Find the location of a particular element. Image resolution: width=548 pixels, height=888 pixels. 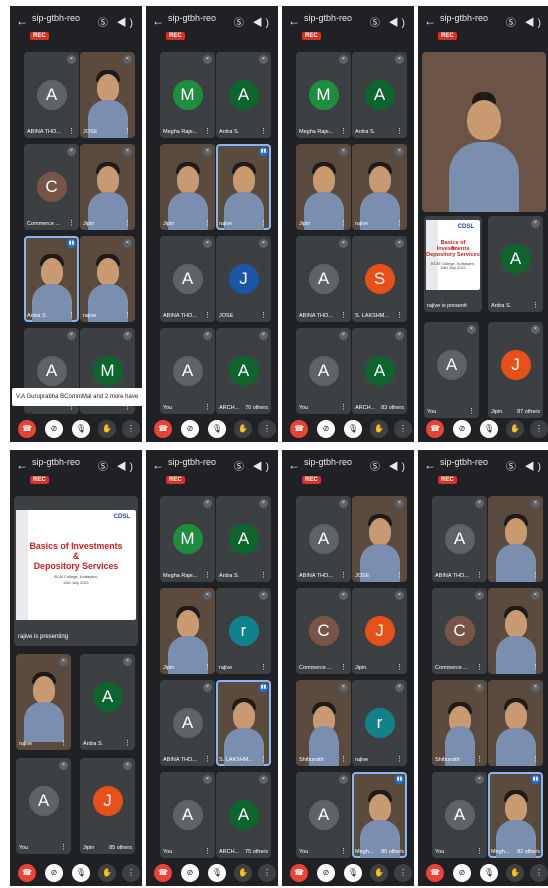

others-count: 85 others is located at coordinates (120, 848).